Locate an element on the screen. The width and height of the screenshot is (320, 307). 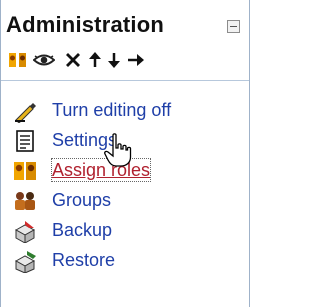
menu-item-label: Groups is located at coordinates (81, 200).